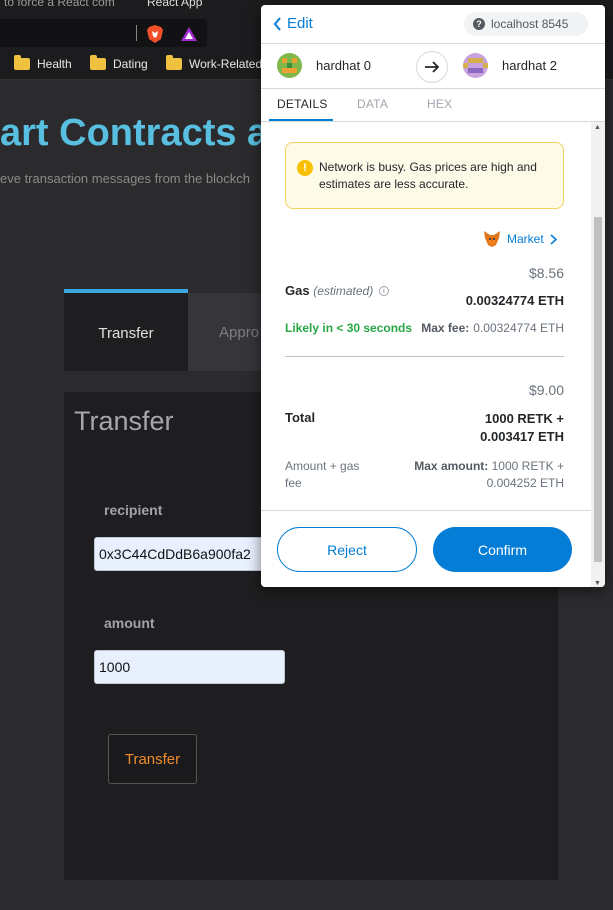 This screenshot has width=613, height=910. Describe the element at coordinates (343, 65) in the screenshot. I see `from-account-name: hardhat 0` at that location.